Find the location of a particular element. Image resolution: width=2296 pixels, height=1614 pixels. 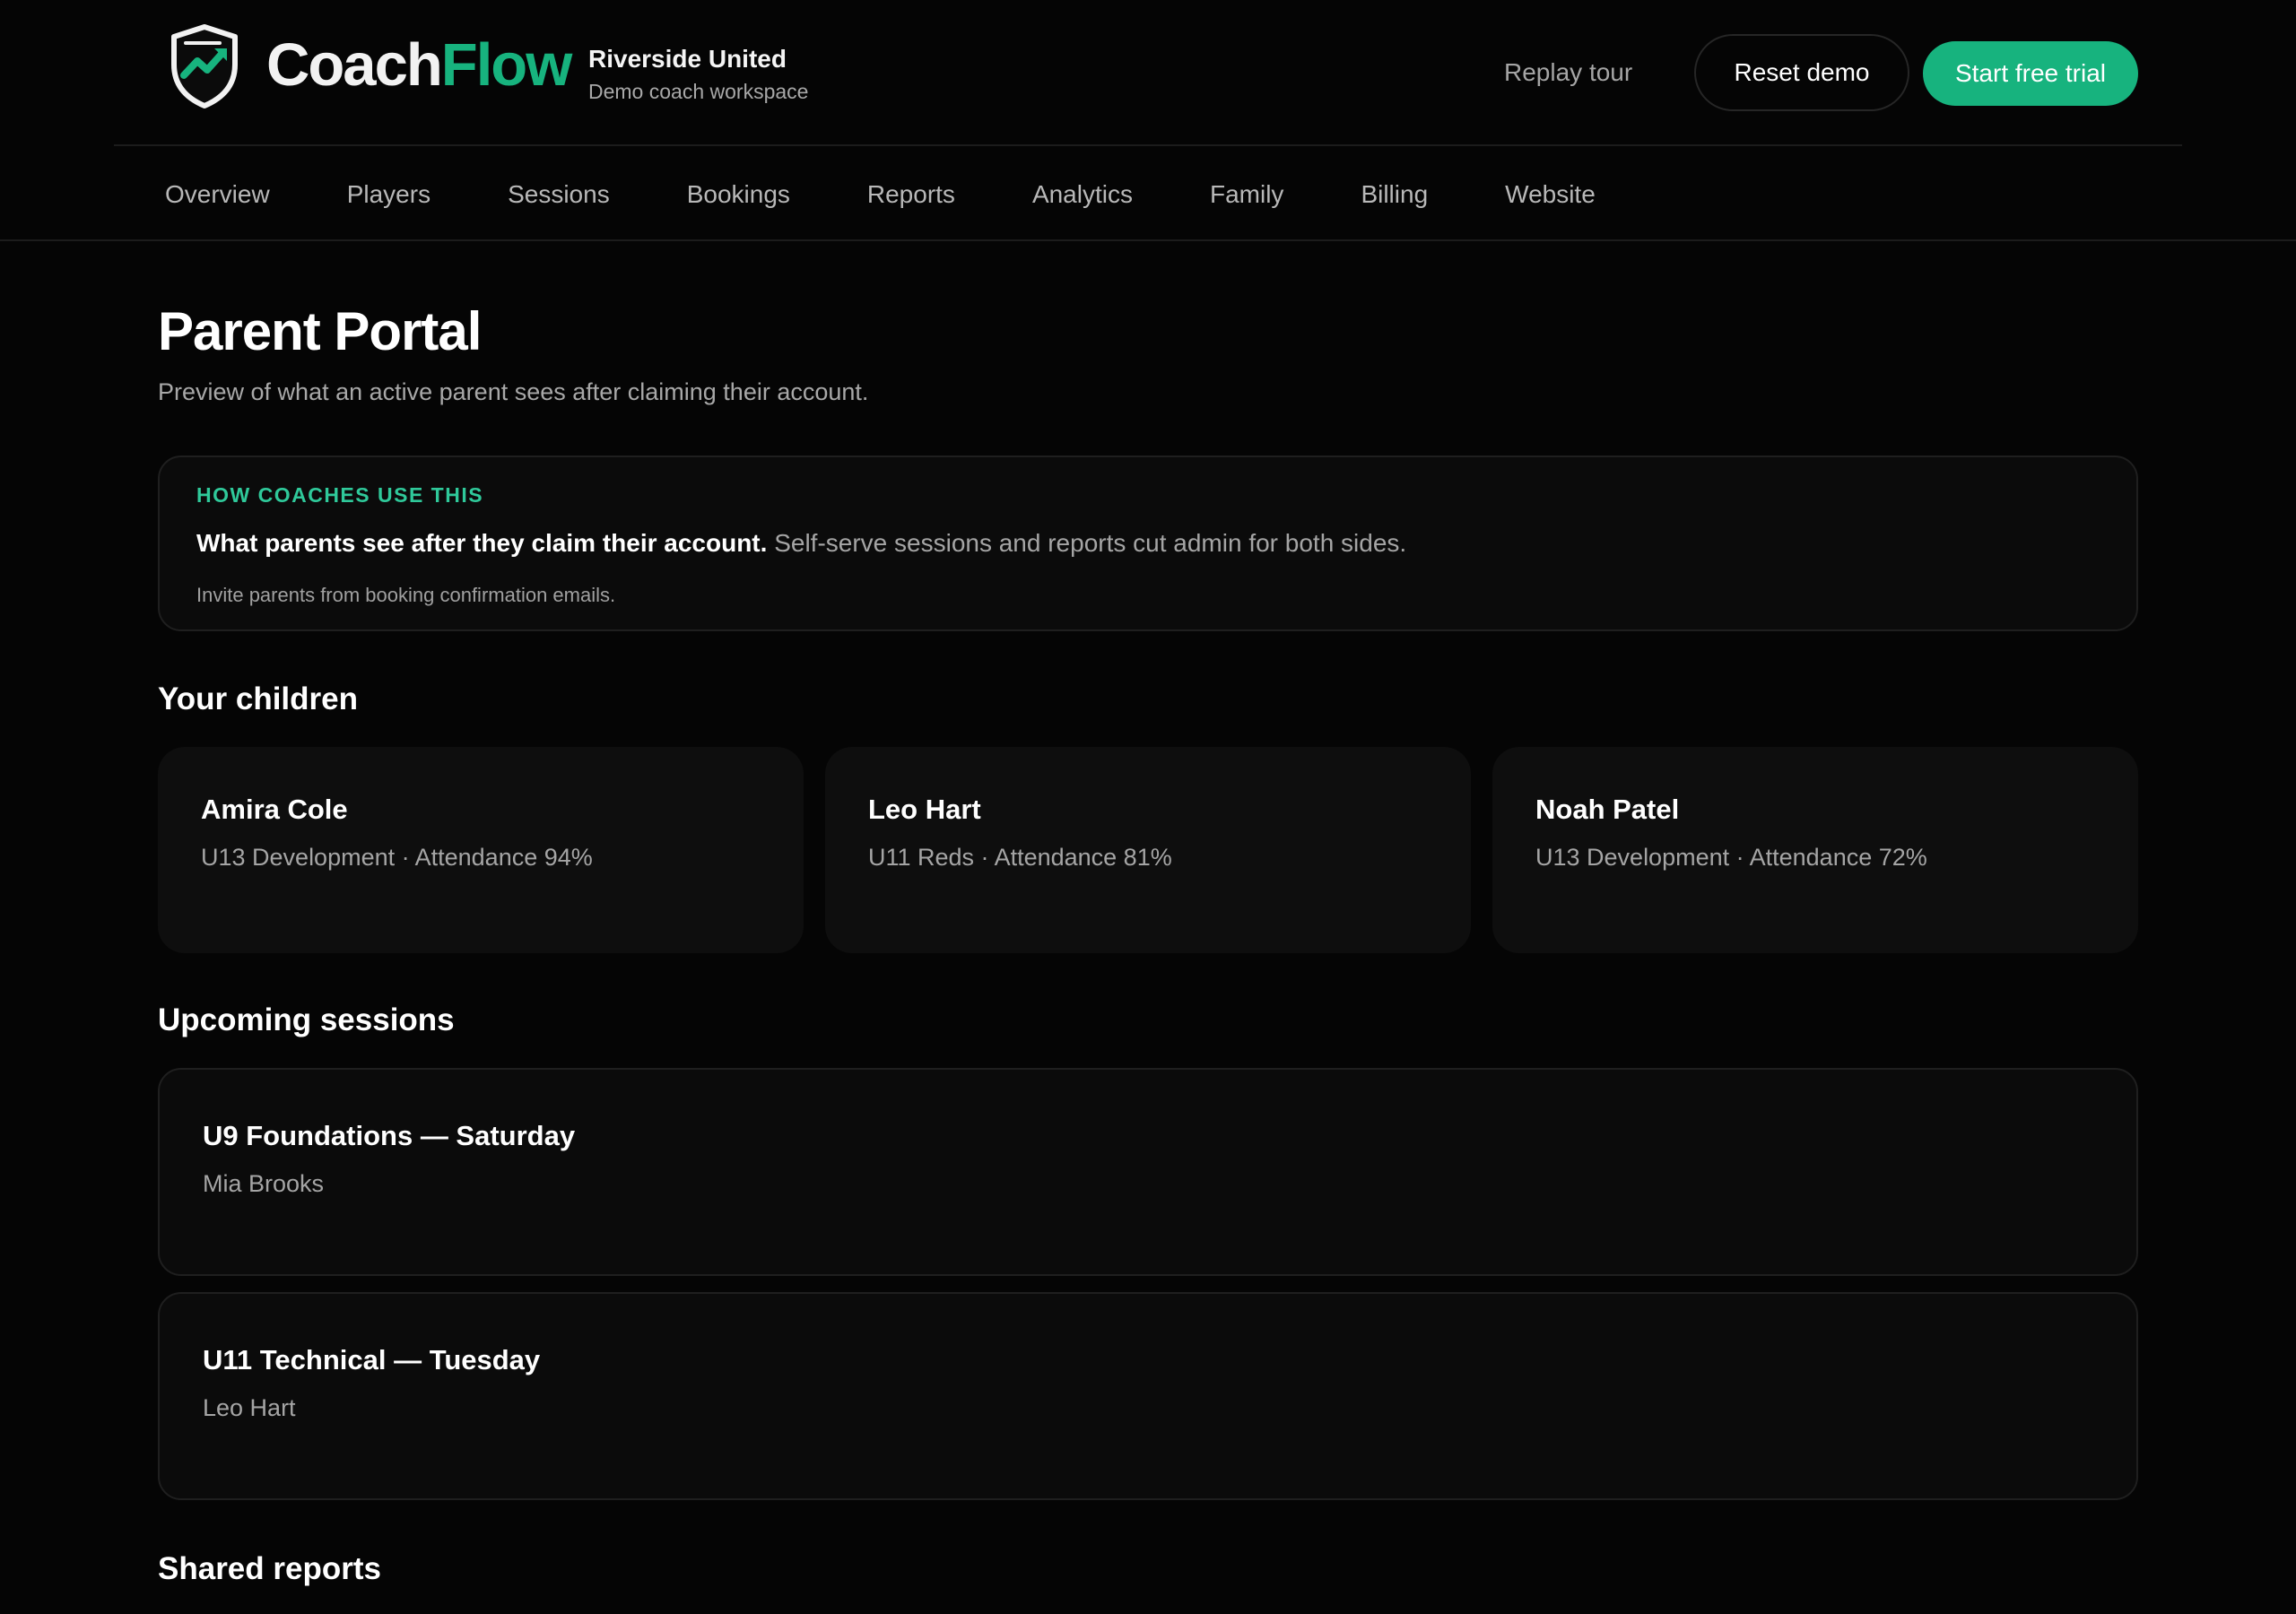

session-title: U11 Technical — Tuesday is located at coordinates (372, 1359).